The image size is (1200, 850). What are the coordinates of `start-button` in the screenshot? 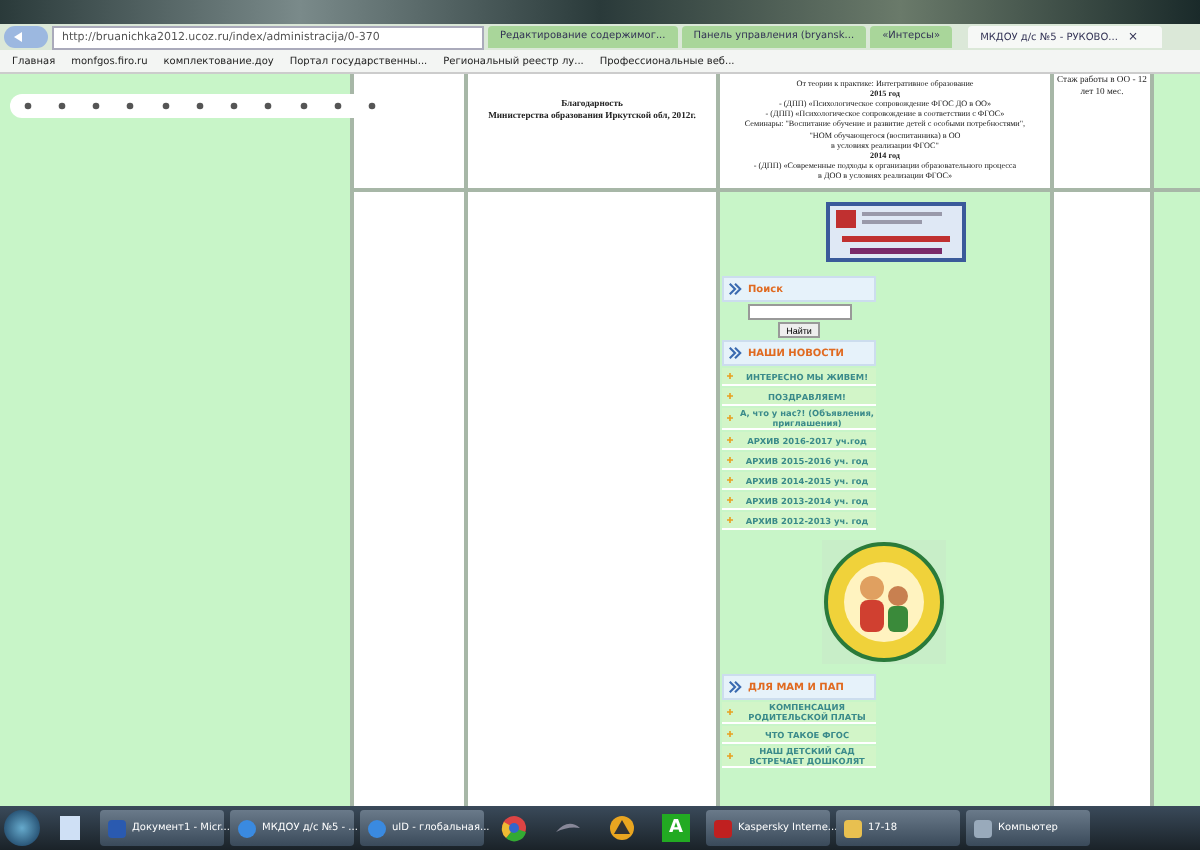 It's located at (22, 828).